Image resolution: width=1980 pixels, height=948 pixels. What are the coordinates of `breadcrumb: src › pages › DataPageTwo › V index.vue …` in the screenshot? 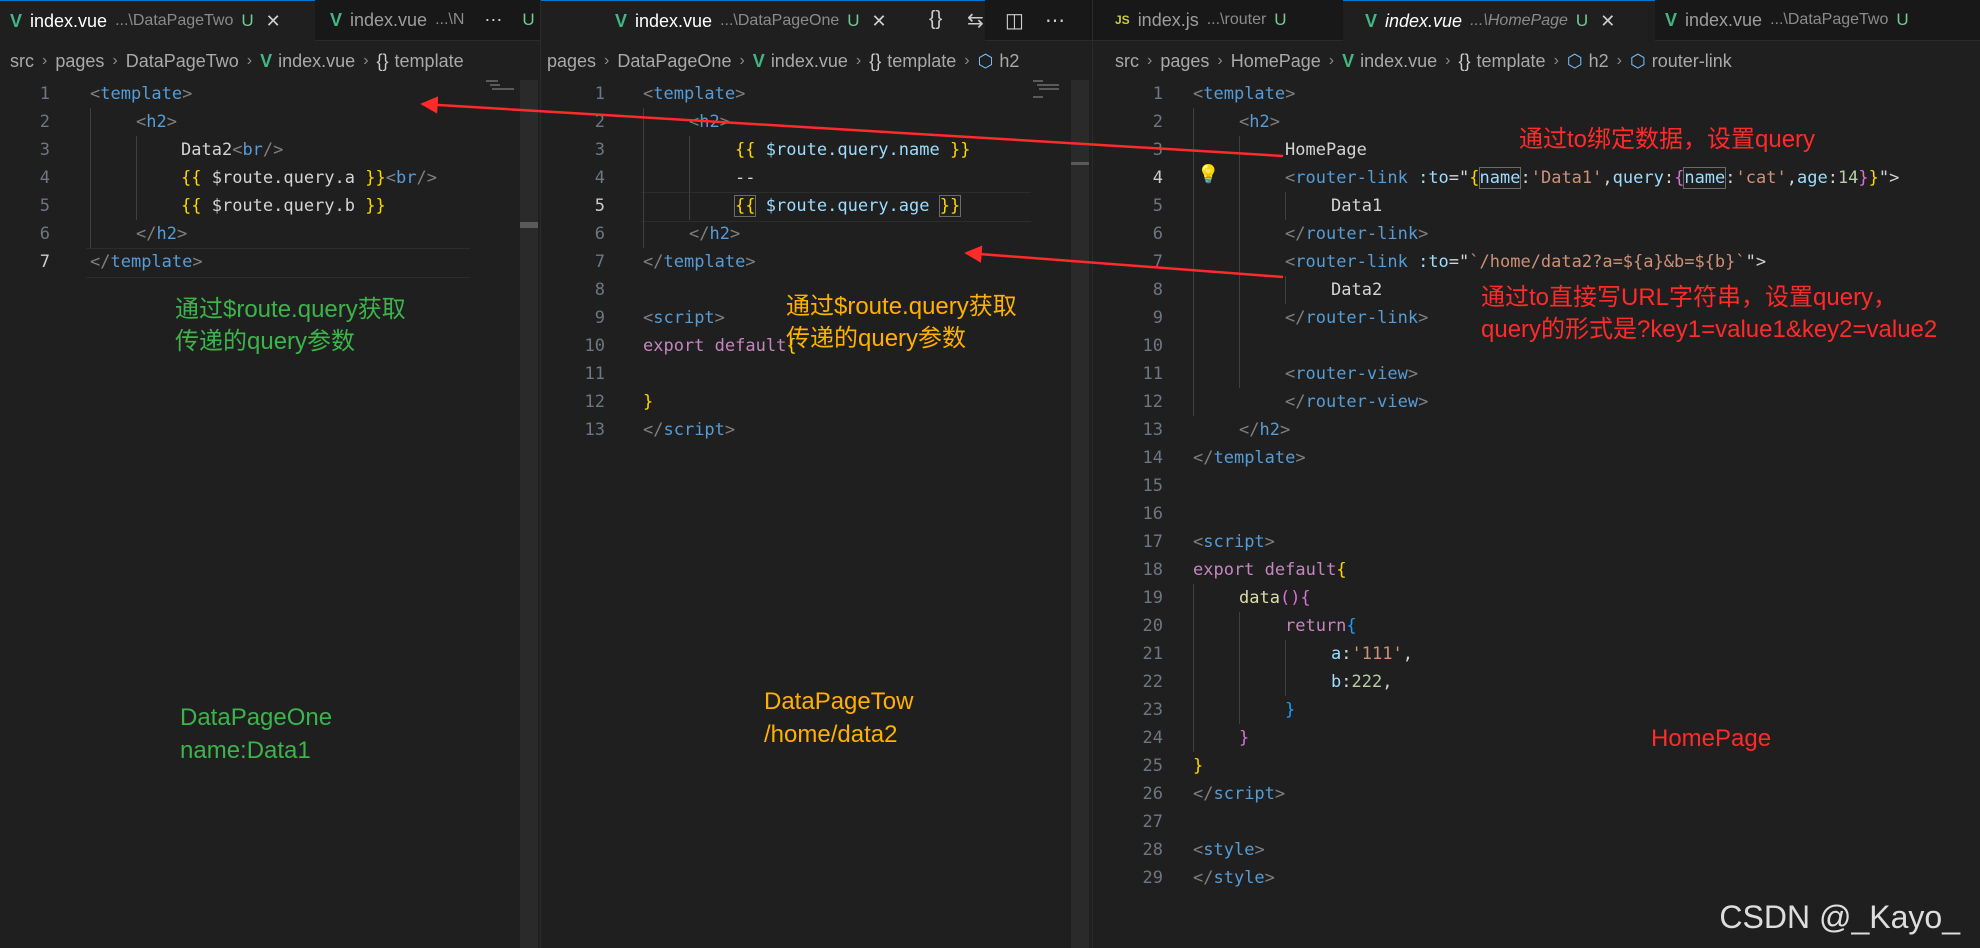 It's located at (237, 61).